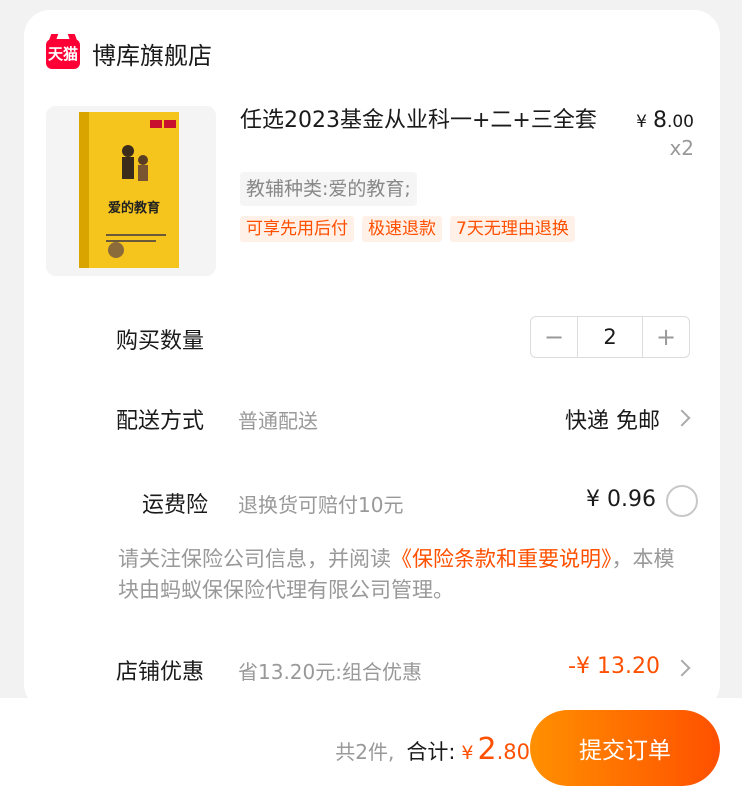 Image resolution: width=742 pixels, height=800 pixels. I want to click on quantity-input: 2, so click(610, 337).